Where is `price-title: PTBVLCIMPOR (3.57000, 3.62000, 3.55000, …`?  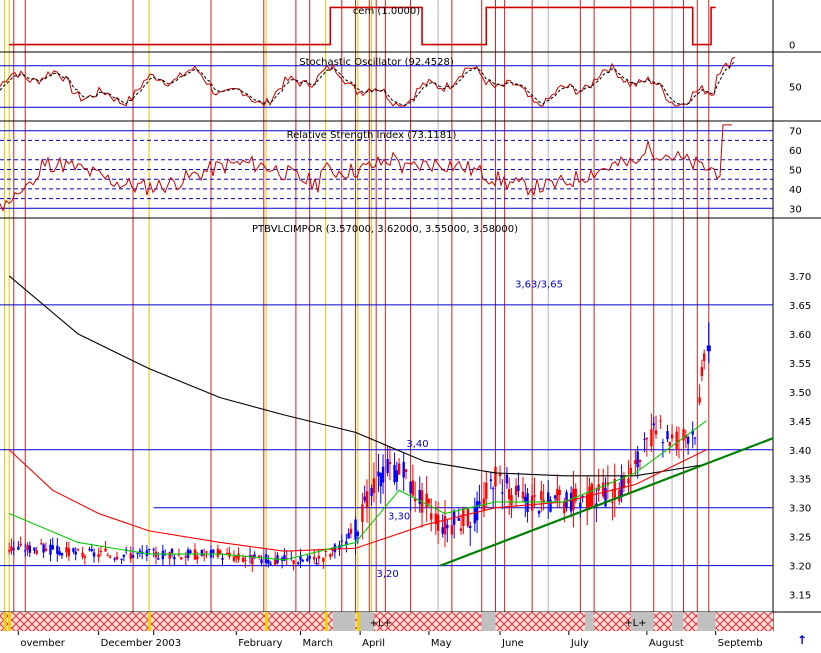 price-title: PTBVLCIMPOR (3.57000, 3.62000, 3.55000, … is located at coordinates (385, 229).